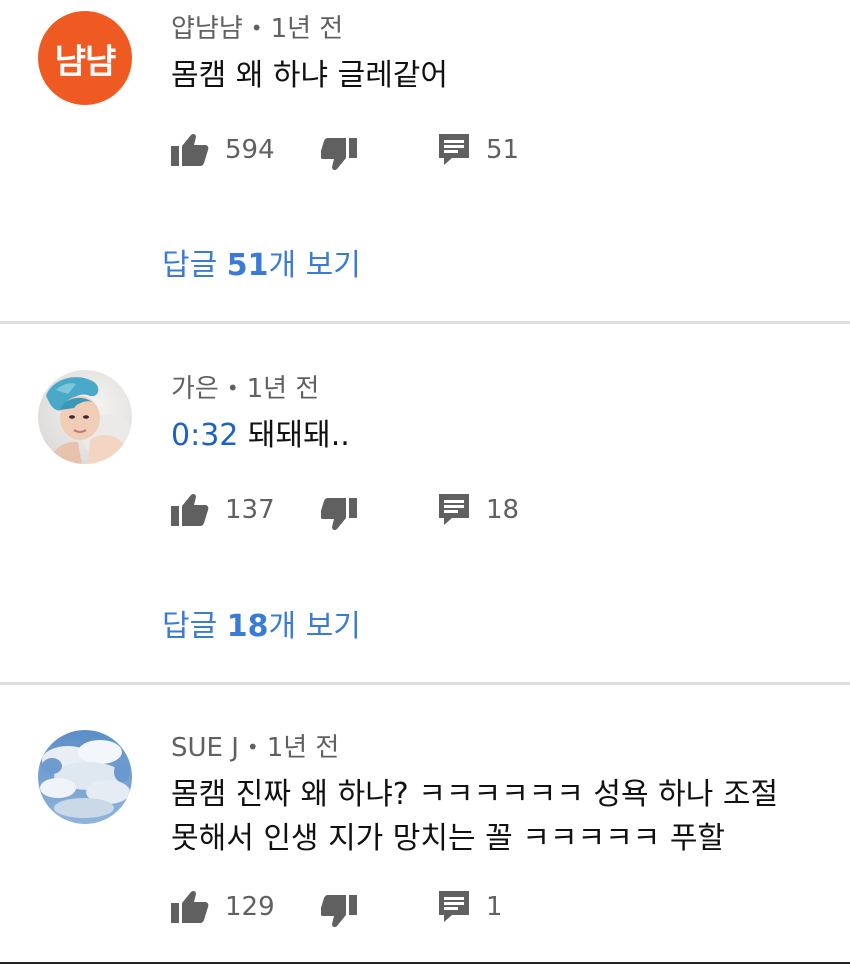  Describe the element at coordinates (381, 150) in the screenshot. I see `comment-actions: 594 51` at that location.